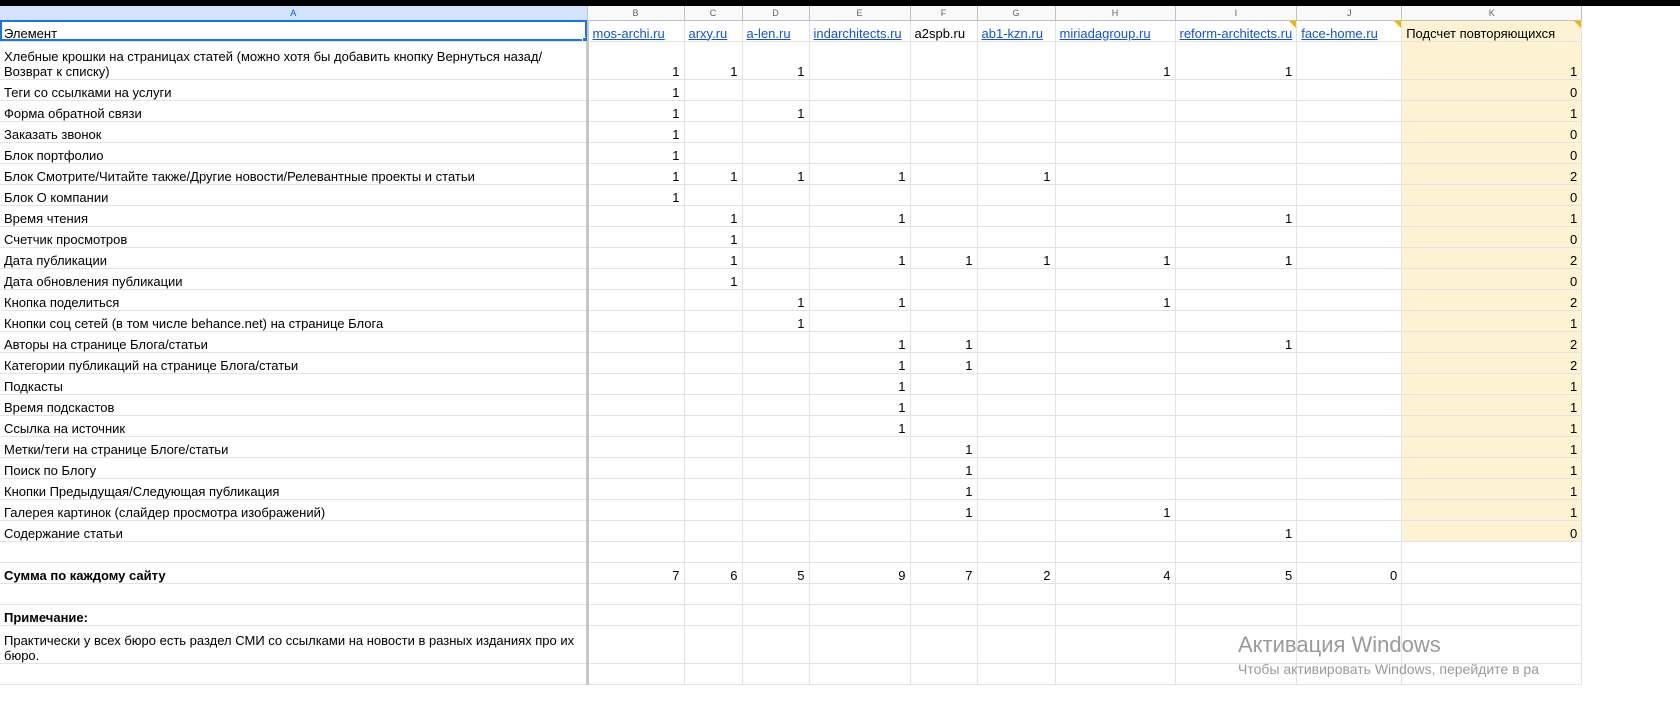  I want to click on column-header-f: F, so click(944, 13).